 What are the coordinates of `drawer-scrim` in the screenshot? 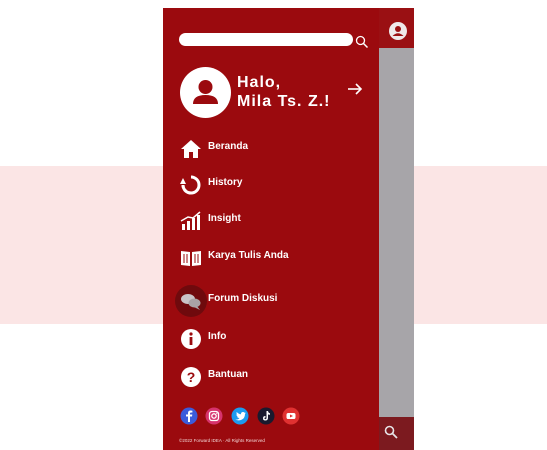 It's located at (396, 229).